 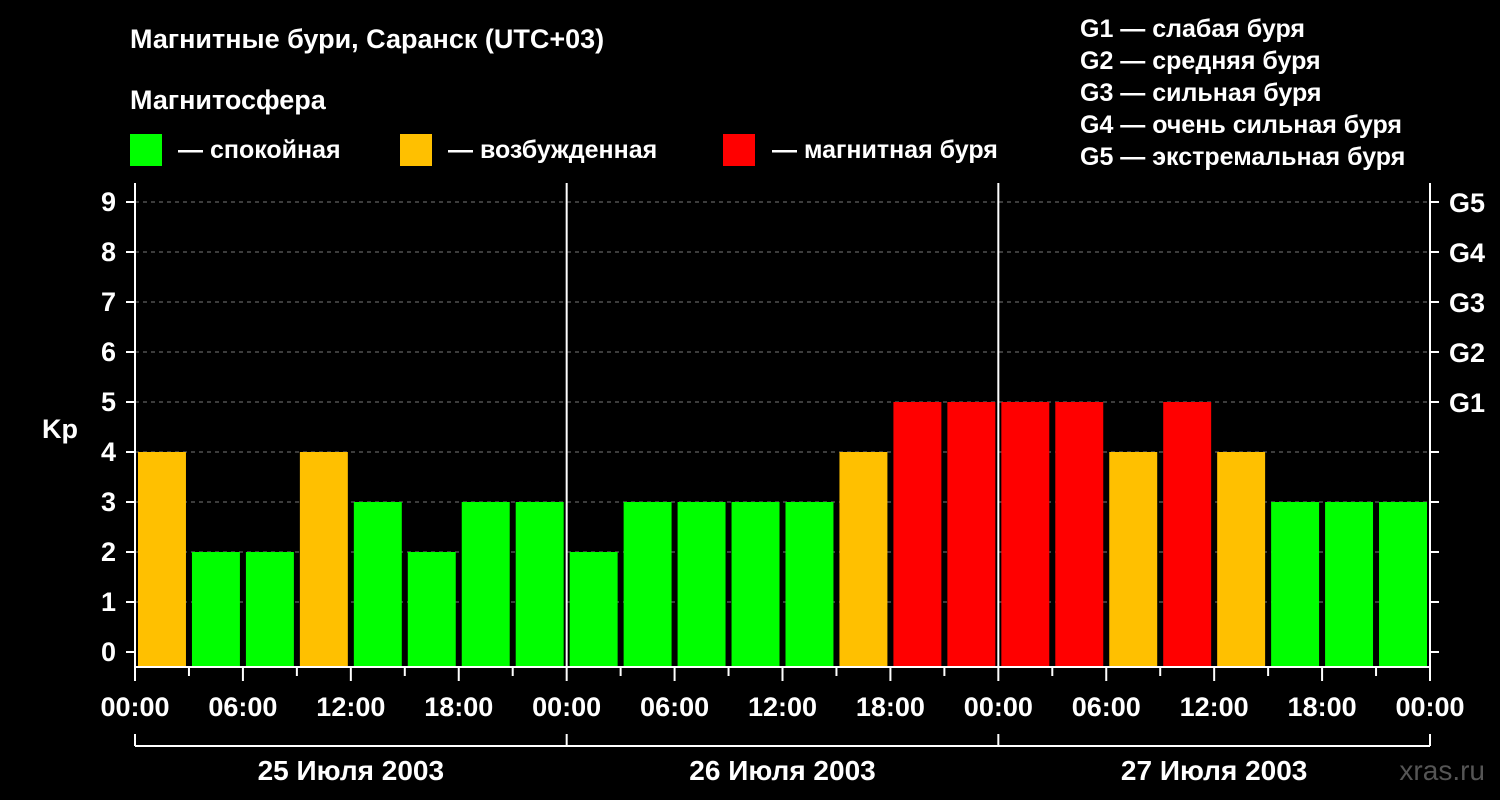 I want to click on storm-scale-g5: G5 — экстремальная буря, so click(x=1242, y=157).